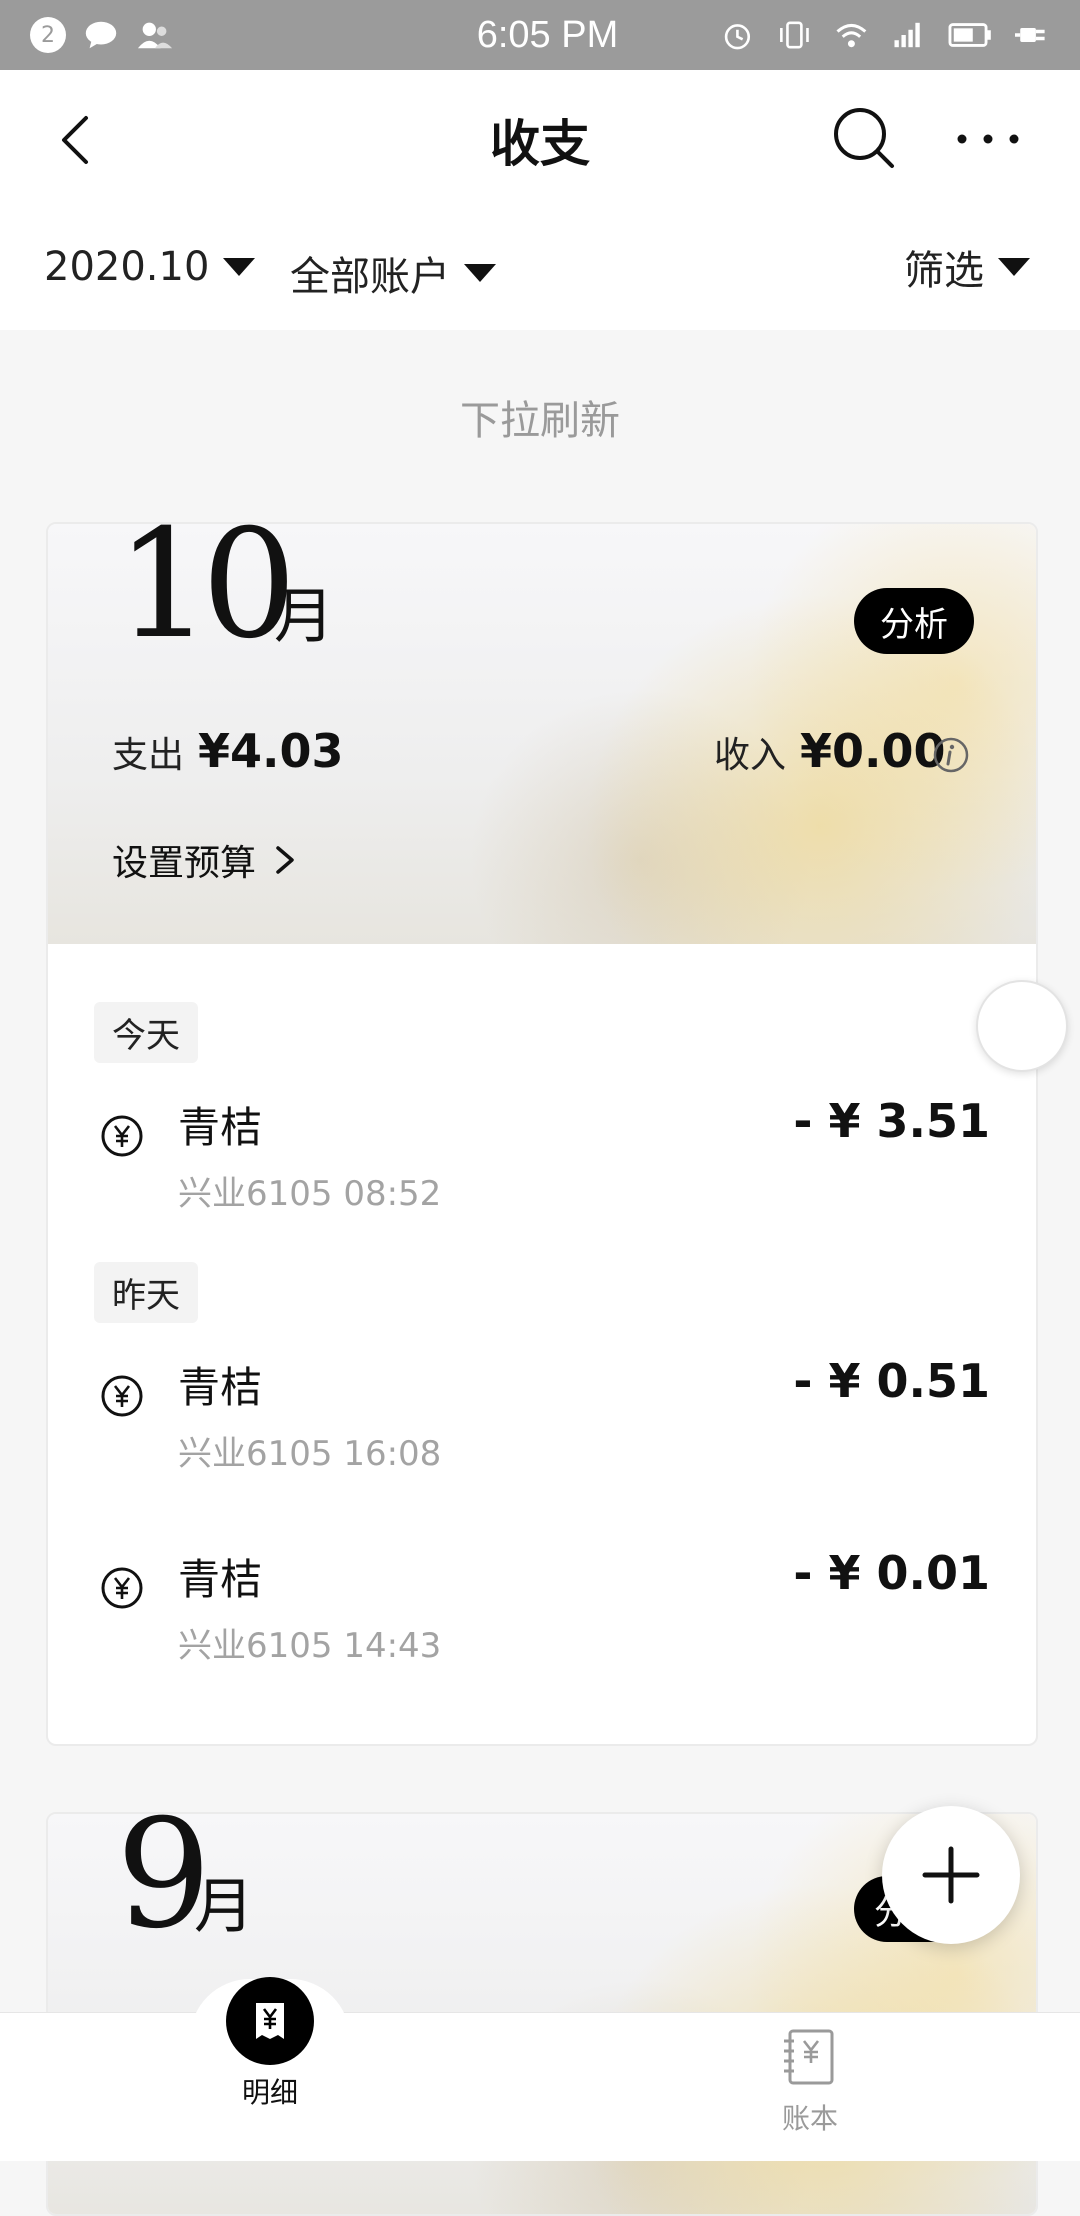 Image resolution: width=1080 pixels, height=2216 pixels. Describe the element at coordinates (809, 2118) in the screenshot. I see `nav-tab-books-label: 账本` at that location.